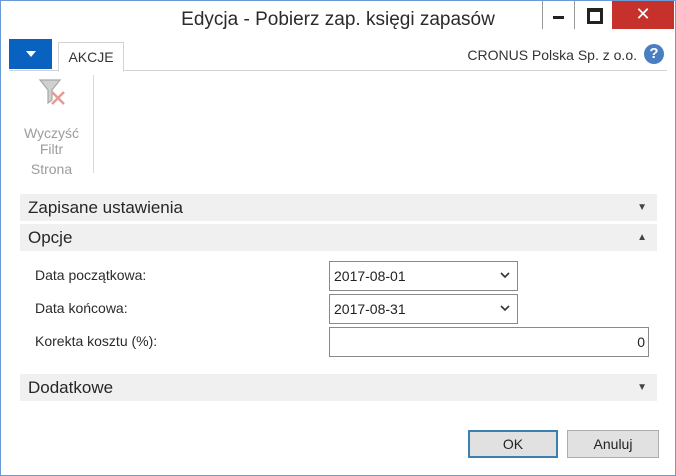  Describe the element at coordinates (489, 342) in the screenshot. I see `cost-adjustment-field: 0` at that location.